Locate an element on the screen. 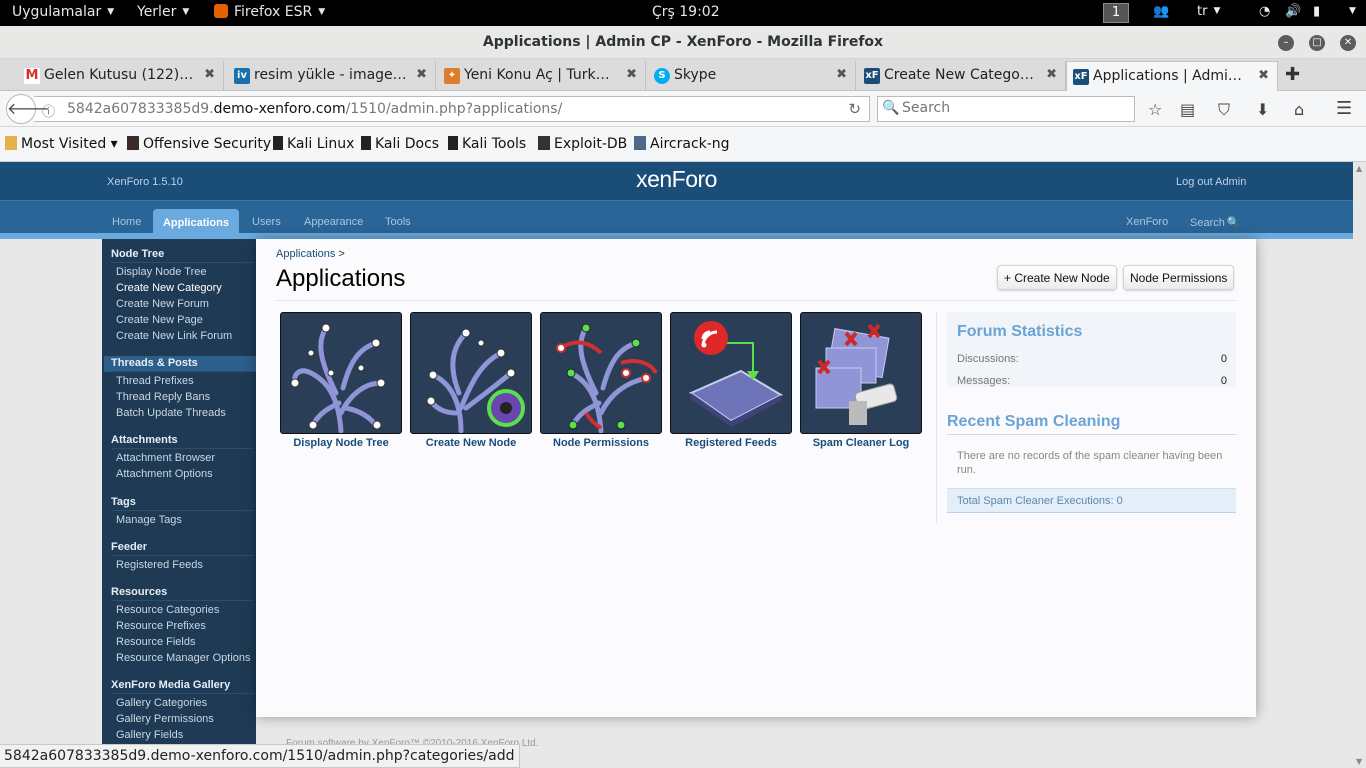  node-permissions-button: Node Permissions is located at coordinates (1179, 277).